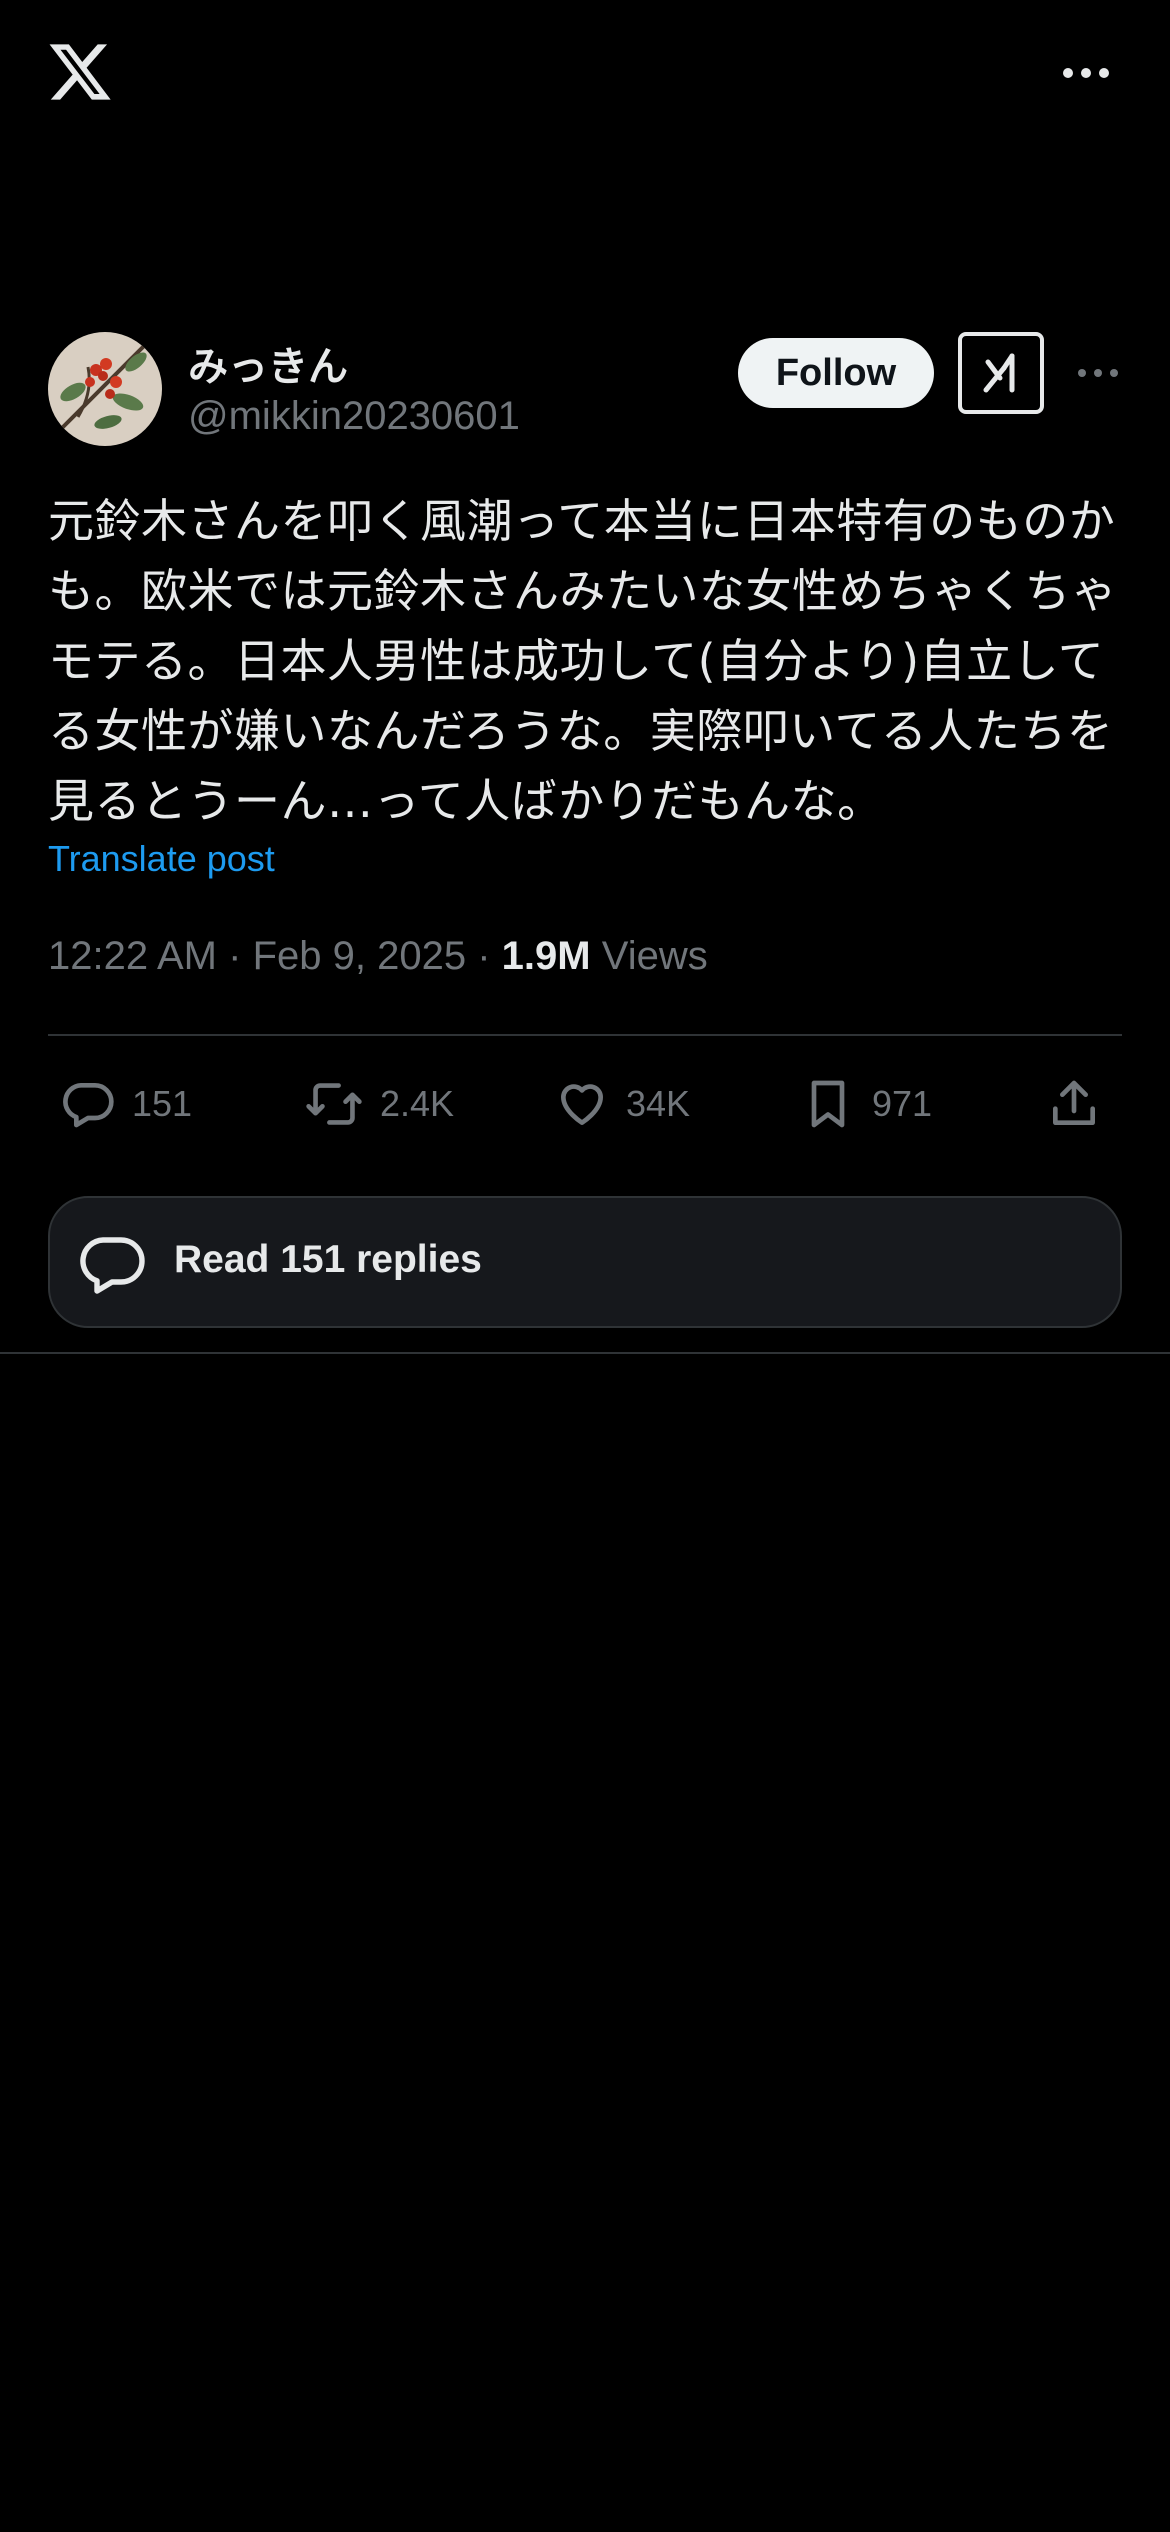 This screenshot has height=2532, width=1170. What do you see at coordinates (585, 390) in the screenshot?
I see `tweet-header: みっきん @mikkin20230601 Follow` at bounding box center [585, 390].